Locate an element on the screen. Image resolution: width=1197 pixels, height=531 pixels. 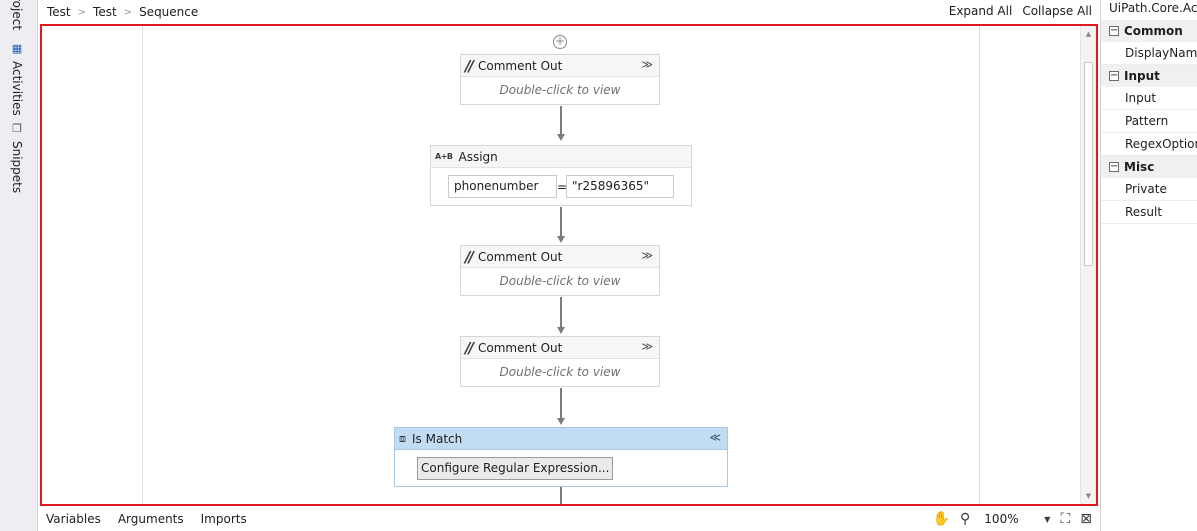
left-panel-strip: roject ▦ Activities ❐ Snippets is located at coordinates (19, 265).